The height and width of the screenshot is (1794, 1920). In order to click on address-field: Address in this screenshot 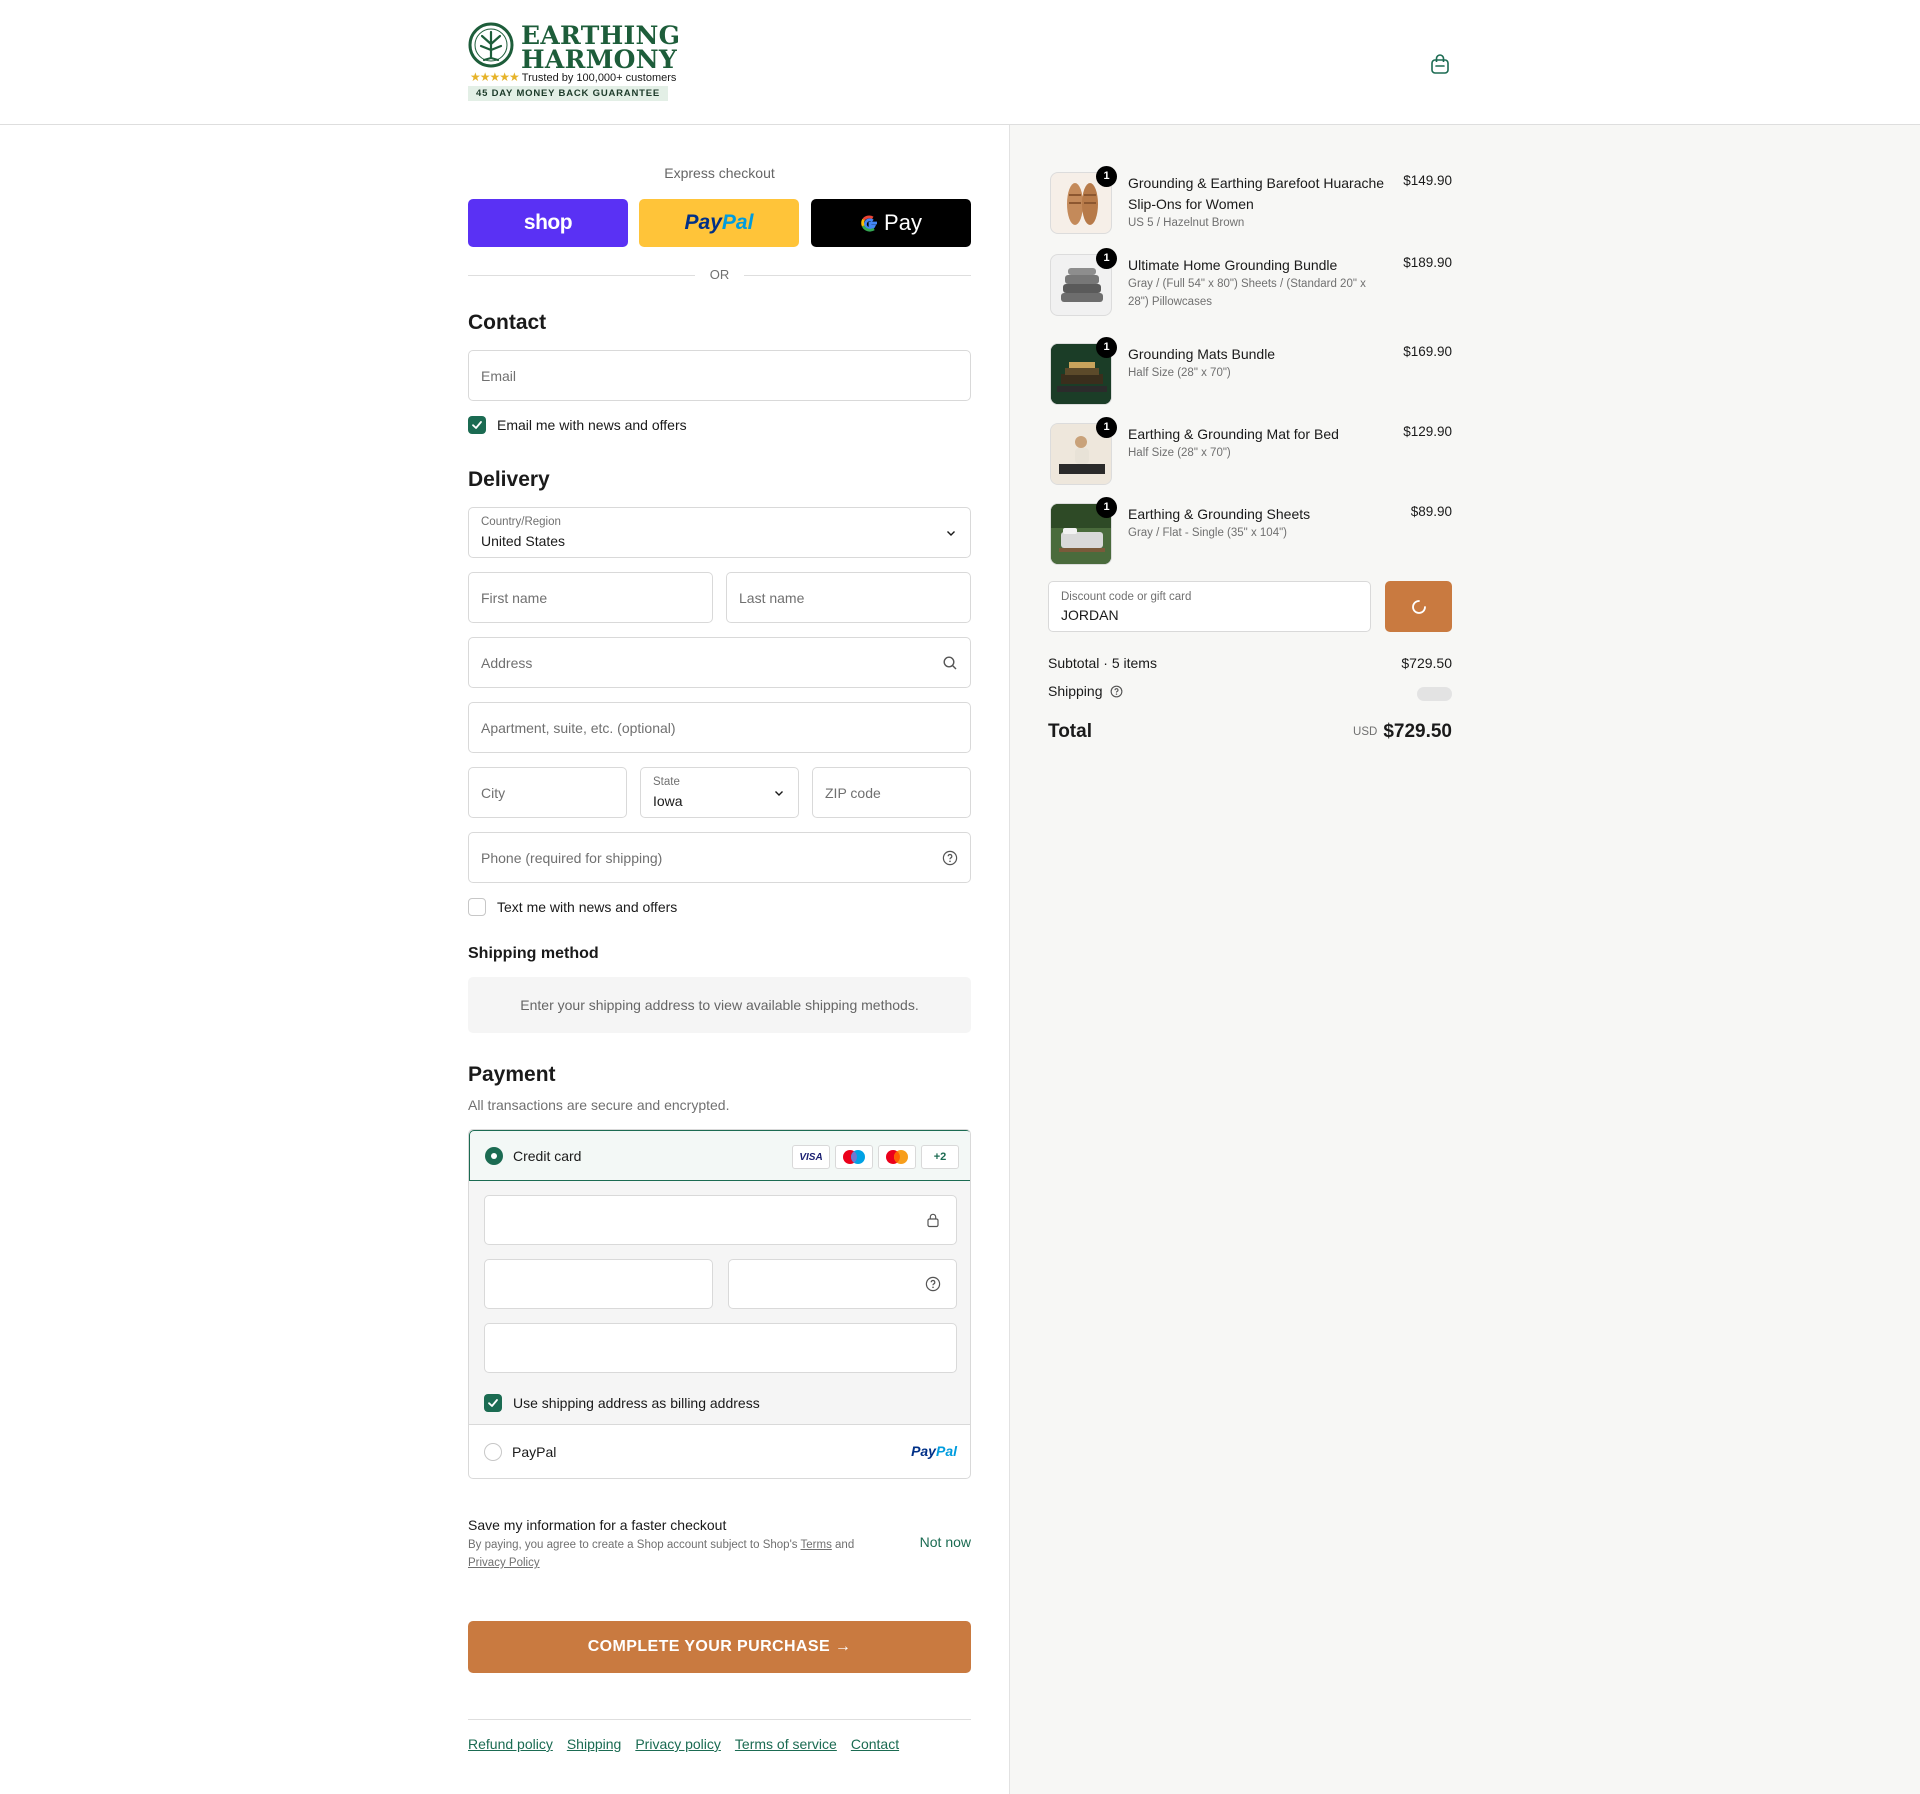, I will do `click(719, 662)`.